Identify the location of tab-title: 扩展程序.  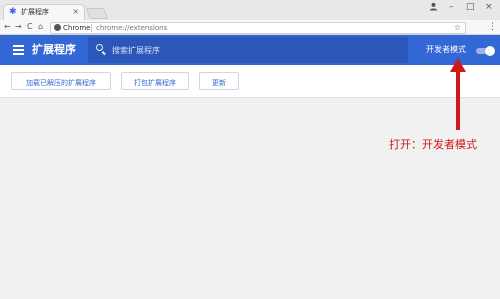
(35, 12).